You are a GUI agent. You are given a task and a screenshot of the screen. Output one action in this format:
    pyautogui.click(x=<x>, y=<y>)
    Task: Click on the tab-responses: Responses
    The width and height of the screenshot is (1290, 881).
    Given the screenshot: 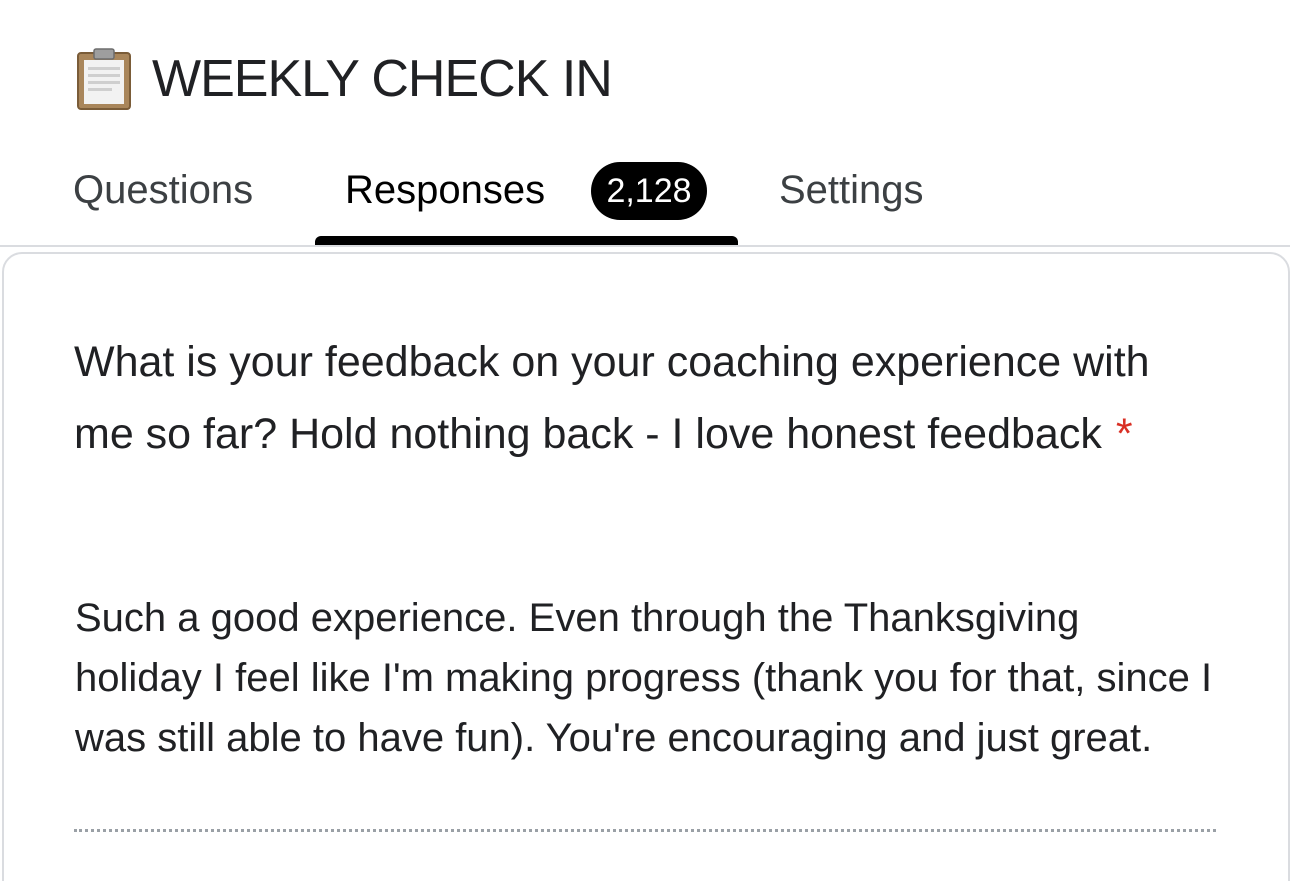 What is the action you would take?
    pyautogui.click(x=445, y=190)
    